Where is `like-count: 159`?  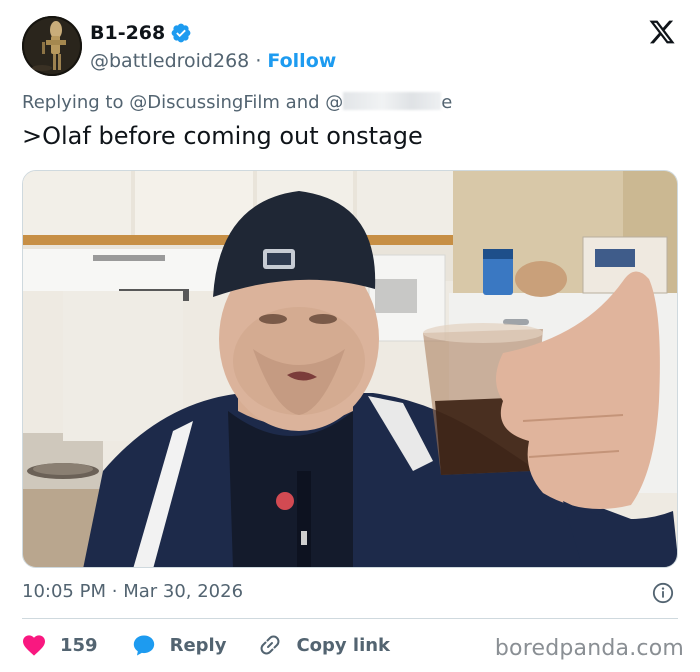
like-count: 159 is located at coordinates (79, 645).